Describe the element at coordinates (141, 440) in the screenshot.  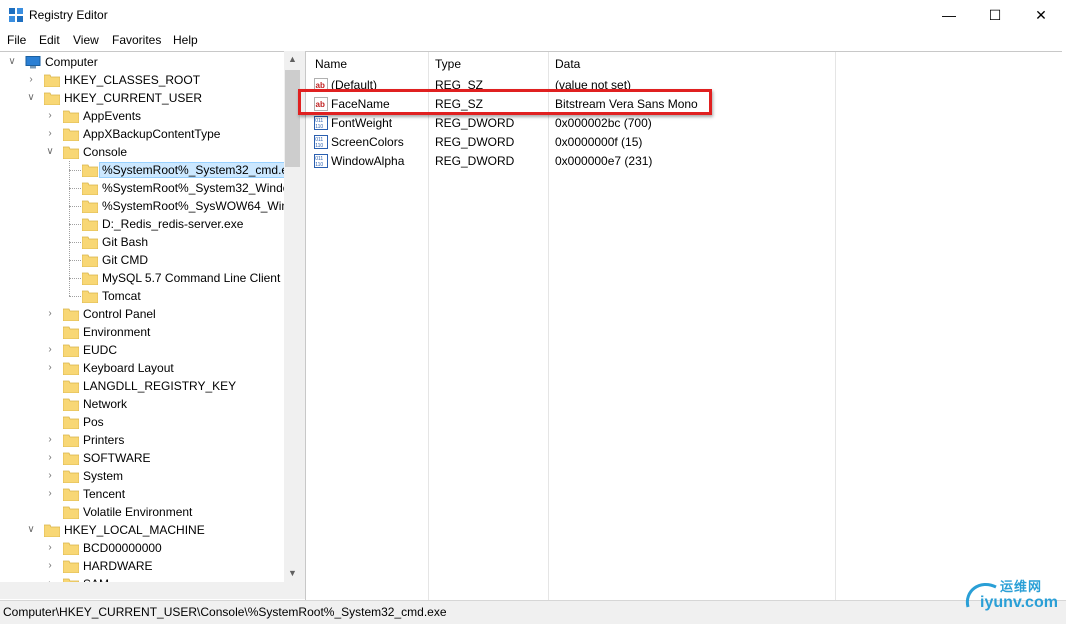
I see `tree-node-hkcu-child: › Printers` at that location.